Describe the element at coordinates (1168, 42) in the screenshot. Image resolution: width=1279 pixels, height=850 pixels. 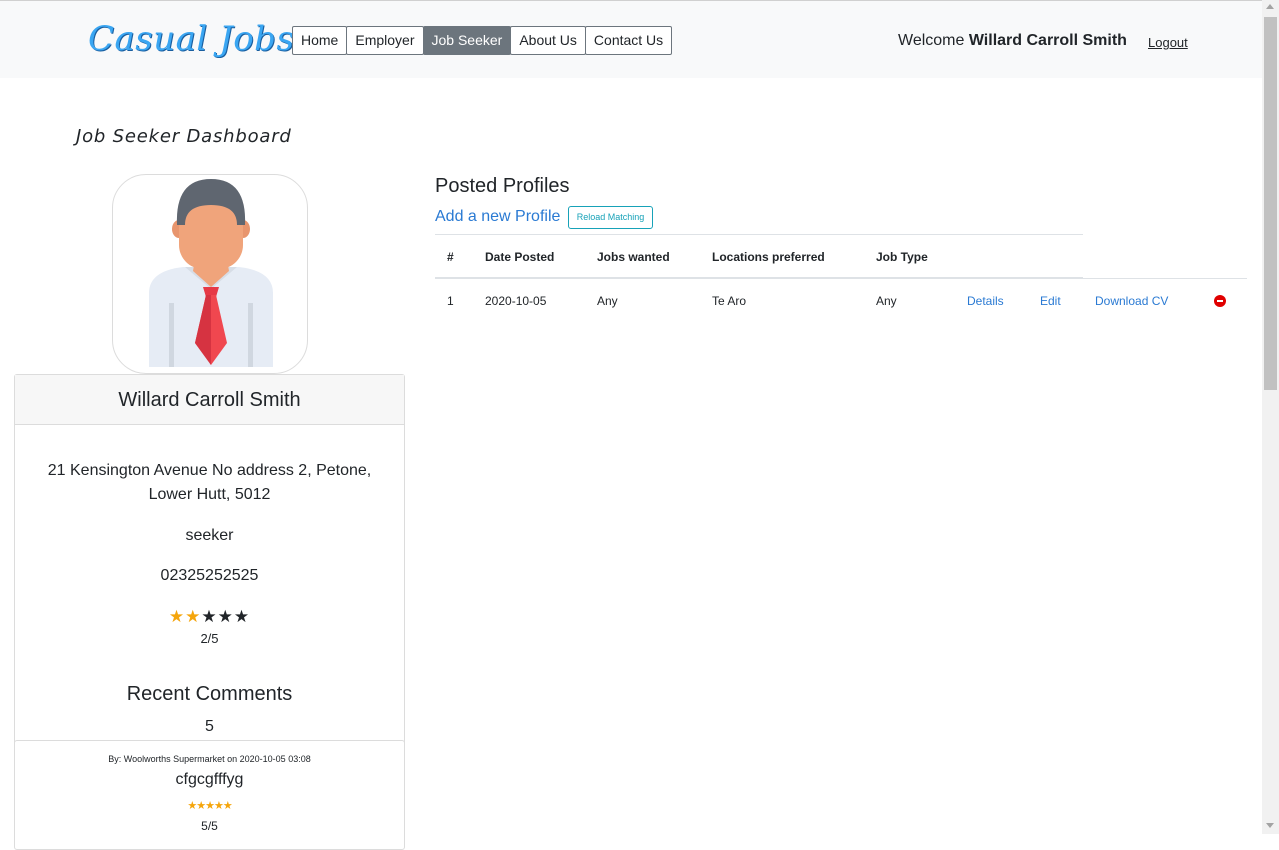
I see `logout-link: Logout` at that location.